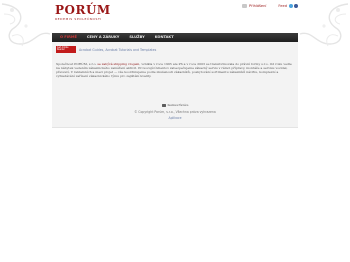 This screenshot has height=262, width=350. Describe the element at coordinates (164, 37) in the screenshot. I see `nav-item-kontakt: KONTAKT` at that location.